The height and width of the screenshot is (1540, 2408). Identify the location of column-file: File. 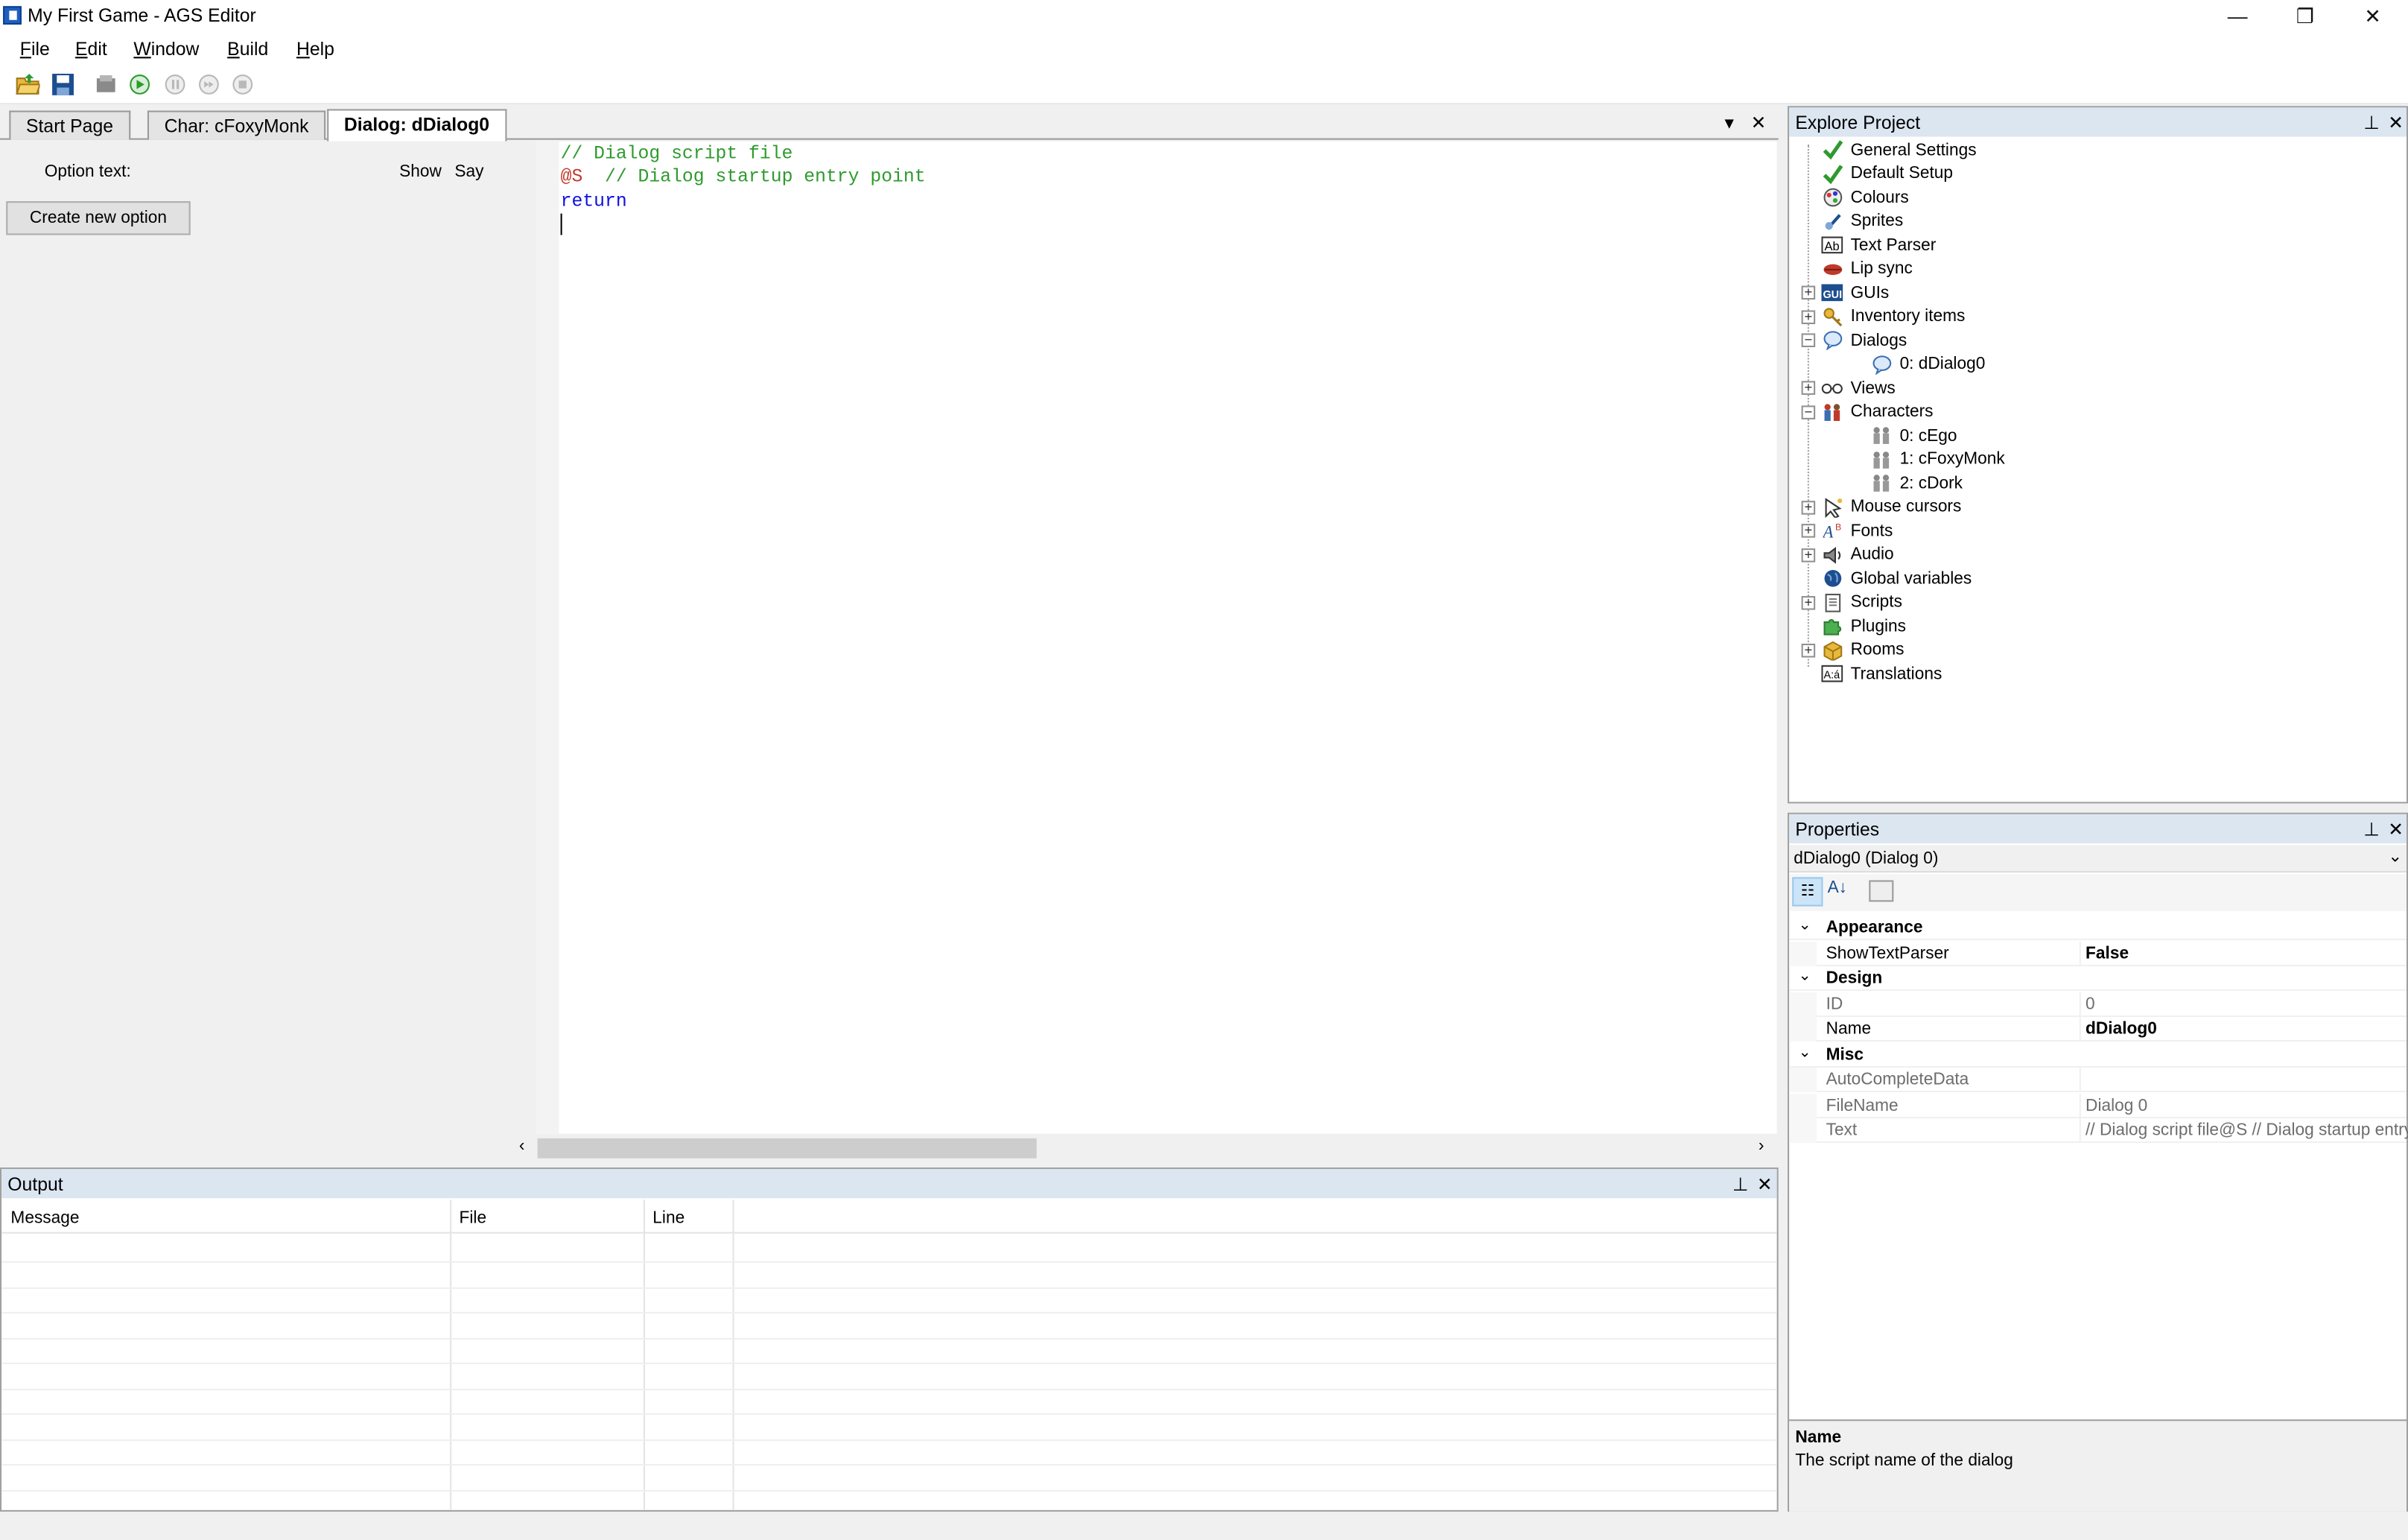
(474, 1218).